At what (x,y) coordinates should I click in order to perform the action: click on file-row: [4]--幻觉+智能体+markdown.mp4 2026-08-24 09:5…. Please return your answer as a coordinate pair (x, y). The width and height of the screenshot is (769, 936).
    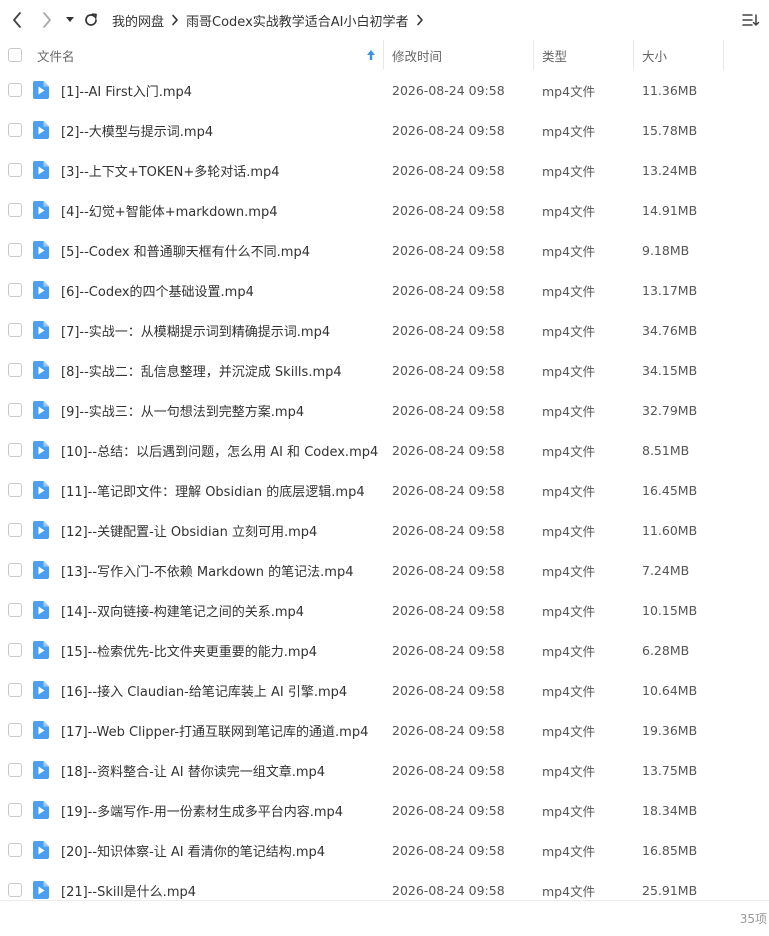
    Looking at the image, I should click on (384, 210).